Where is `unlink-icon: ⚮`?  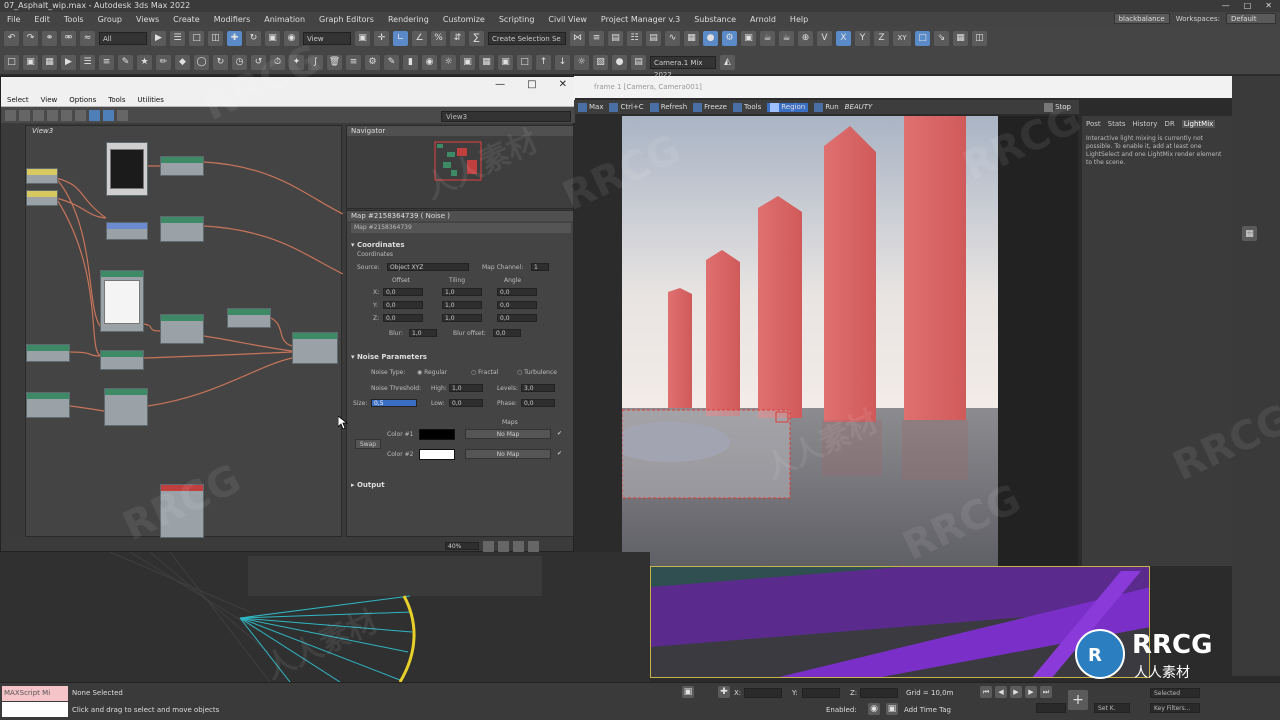 unlink-icon: ⚮ is located at coordinates (68, 38).